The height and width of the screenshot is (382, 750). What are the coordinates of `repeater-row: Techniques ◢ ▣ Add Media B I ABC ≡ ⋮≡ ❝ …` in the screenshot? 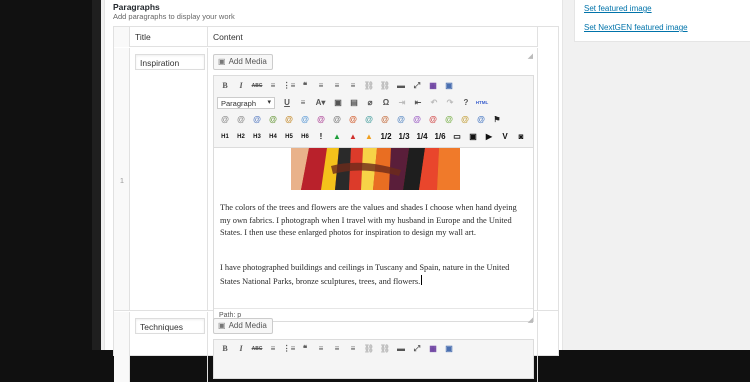 It's located at (336, 347).